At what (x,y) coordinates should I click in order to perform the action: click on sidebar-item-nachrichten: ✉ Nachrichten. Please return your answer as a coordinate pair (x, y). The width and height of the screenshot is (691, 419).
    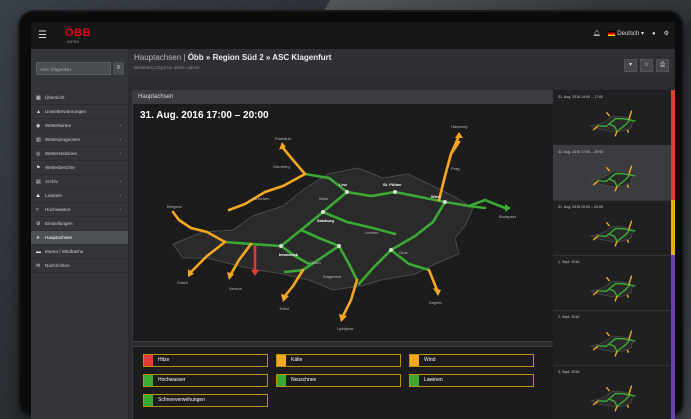
    Looking at the image, I should click on (79, 266).